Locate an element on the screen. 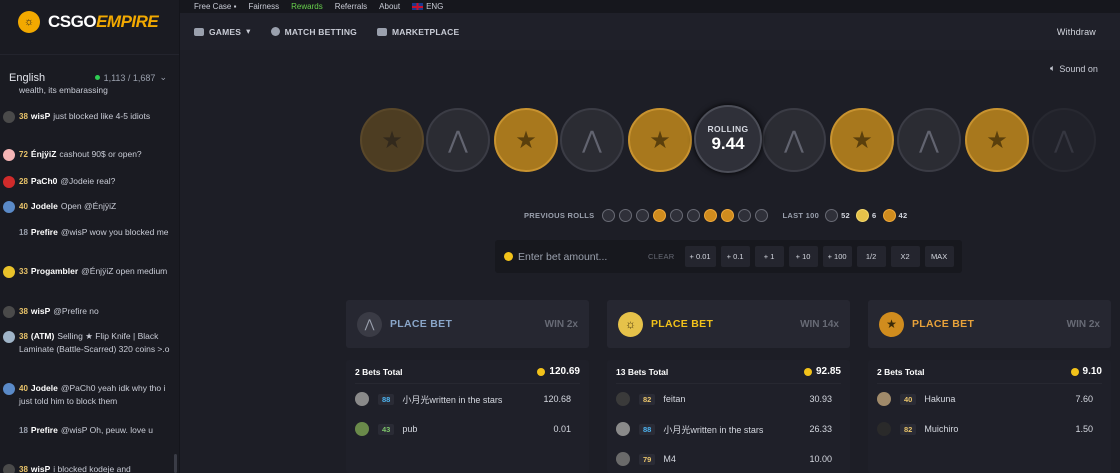  chat-username: ÉnjÿiZ is located at coordinates (44, 154).